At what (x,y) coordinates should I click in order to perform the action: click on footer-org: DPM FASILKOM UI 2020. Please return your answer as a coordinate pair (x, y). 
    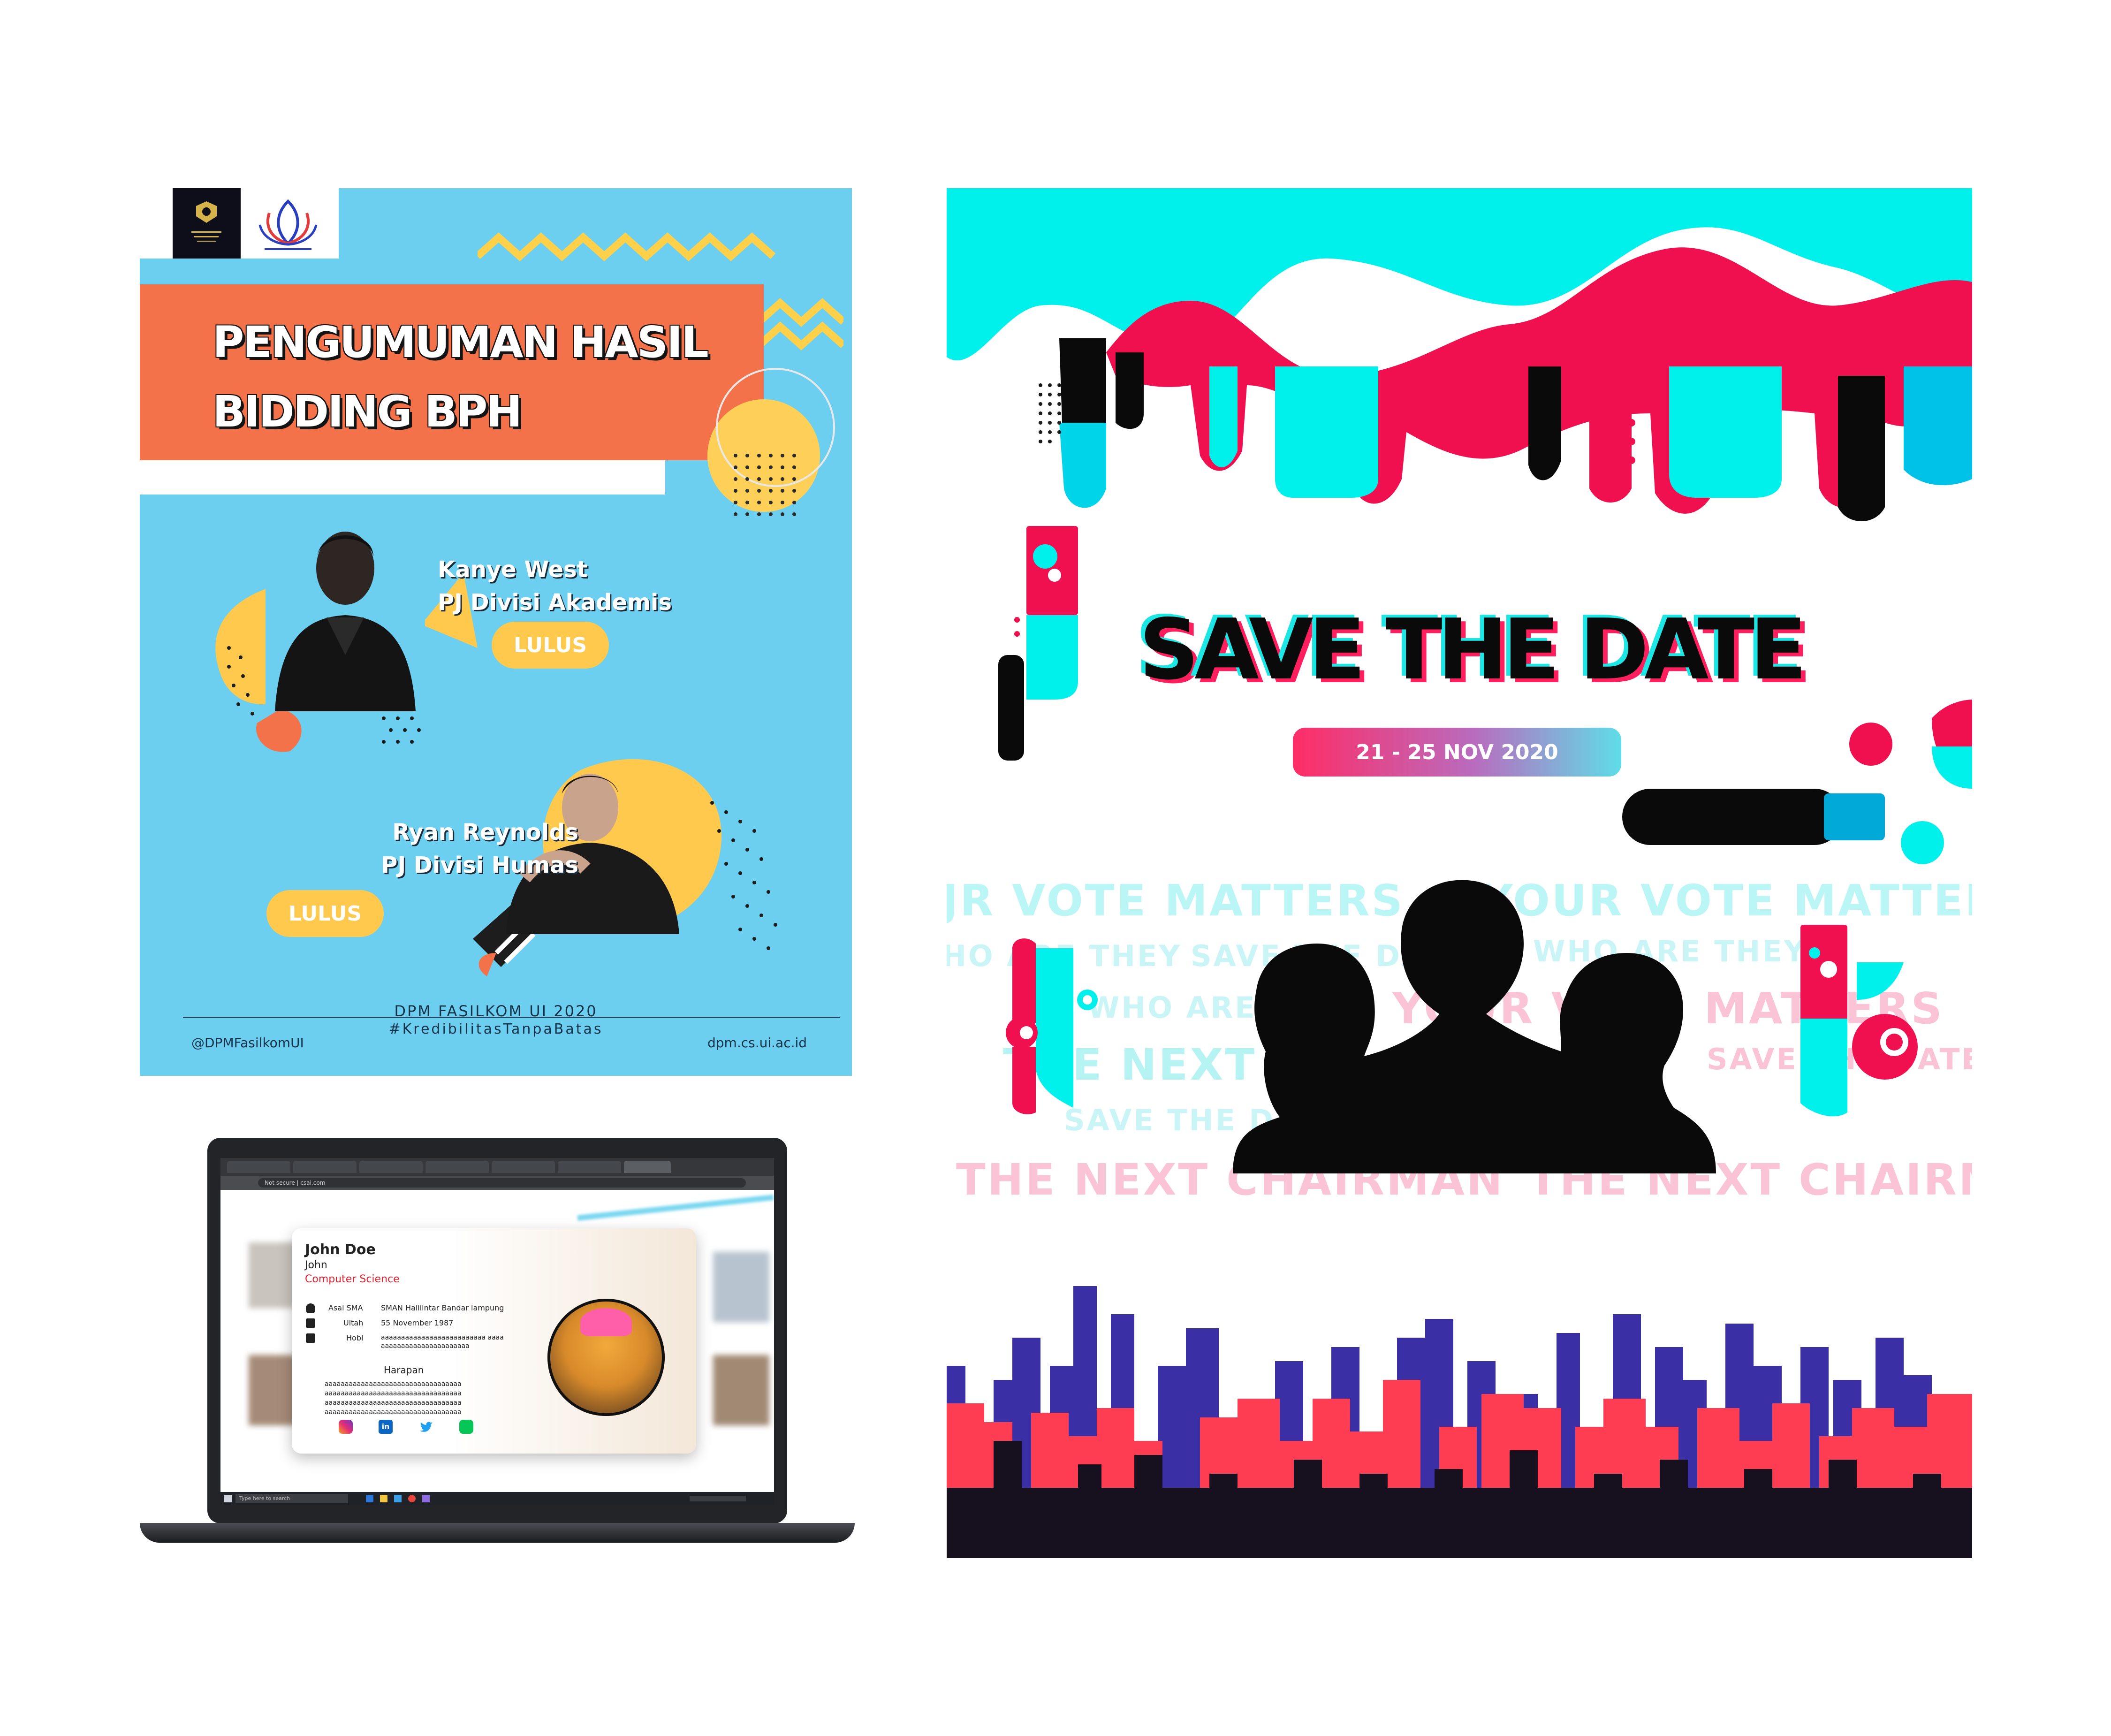
    Looking at the image, I should click on (496, 1011).